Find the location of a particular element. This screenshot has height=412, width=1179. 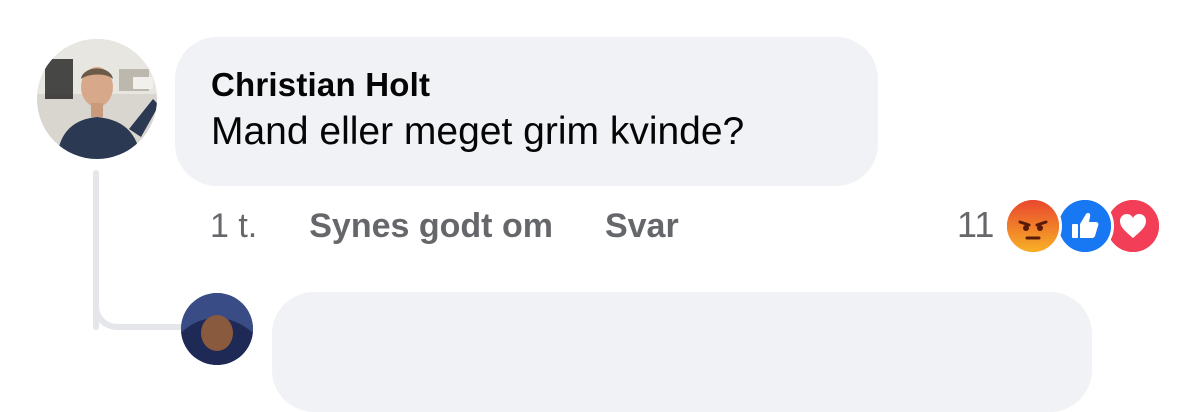

thread-connector is located at coordinates (138, 300).